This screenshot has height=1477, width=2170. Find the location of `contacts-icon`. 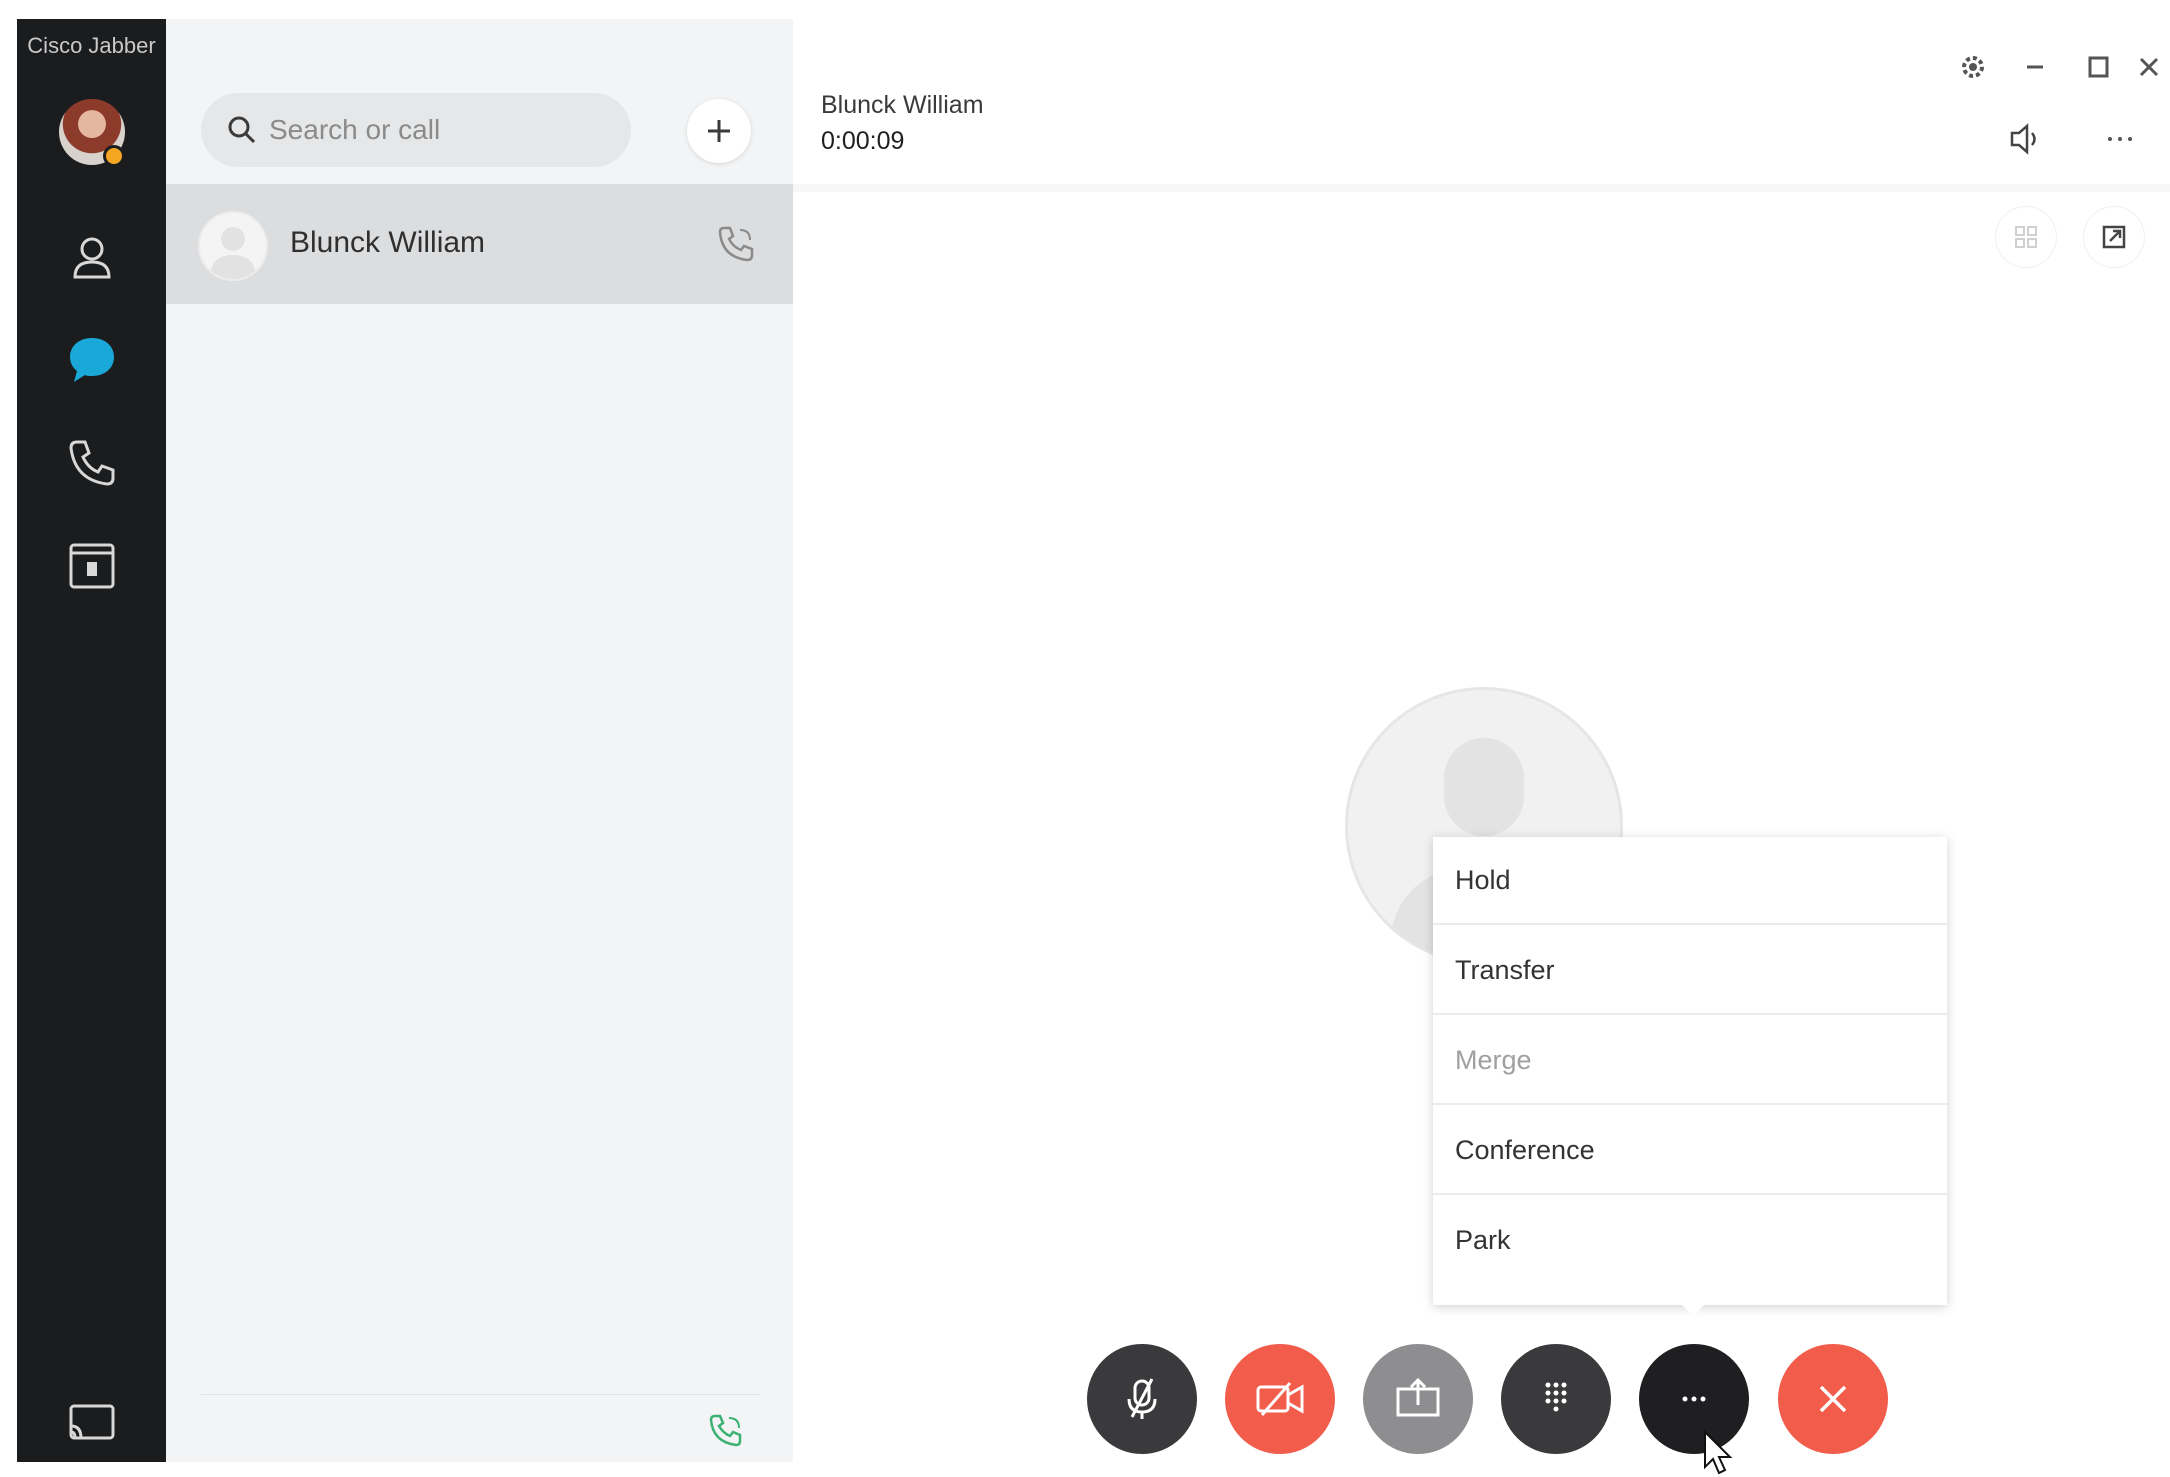

contacts-icon is located at coordinates (92, 258).